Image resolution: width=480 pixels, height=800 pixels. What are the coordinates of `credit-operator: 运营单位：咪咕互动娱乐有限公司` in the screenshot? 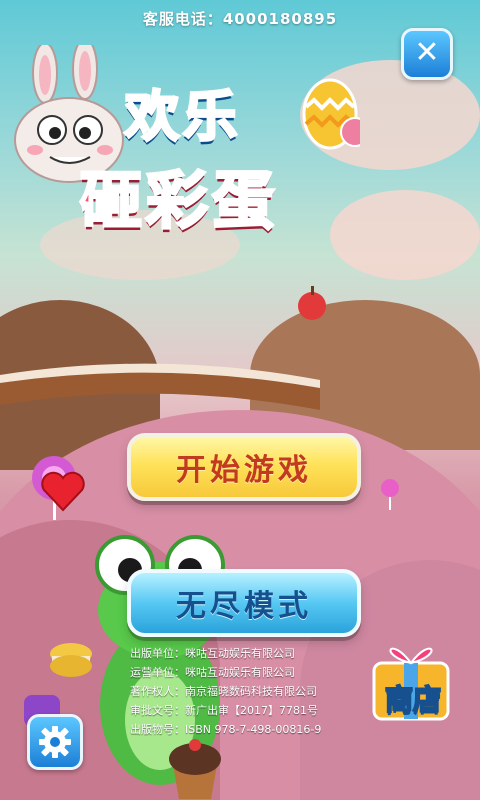 It's located at (212, 672).